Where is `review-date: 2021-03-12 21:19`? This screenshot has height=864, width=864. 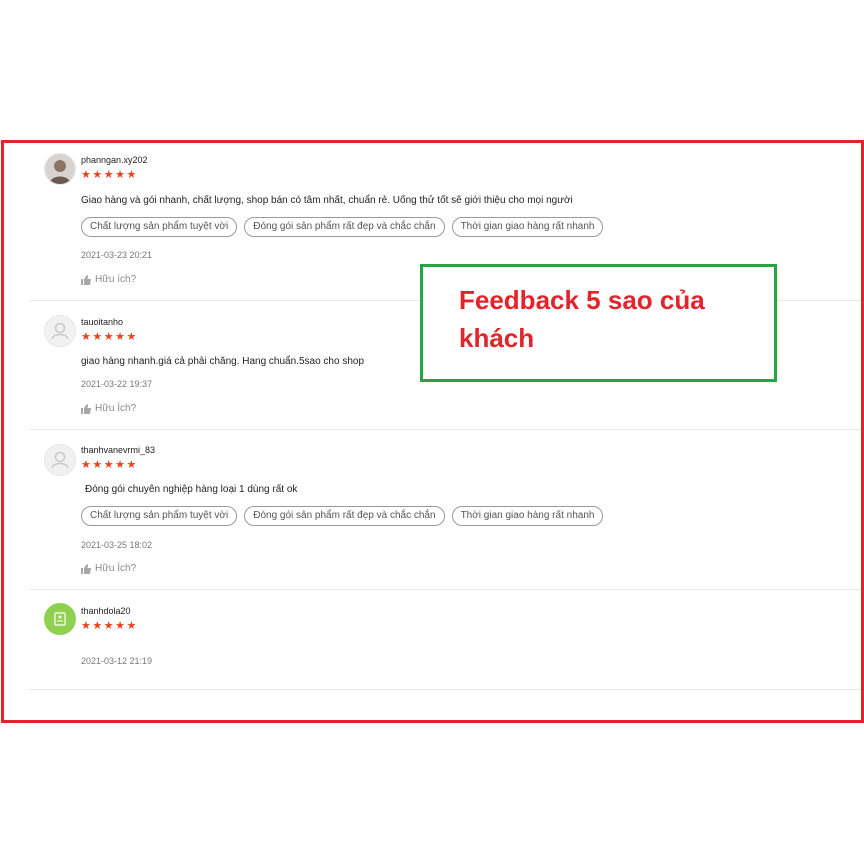
review-date: 2021-03-12 21:19 is located at coordinates (117, 661).